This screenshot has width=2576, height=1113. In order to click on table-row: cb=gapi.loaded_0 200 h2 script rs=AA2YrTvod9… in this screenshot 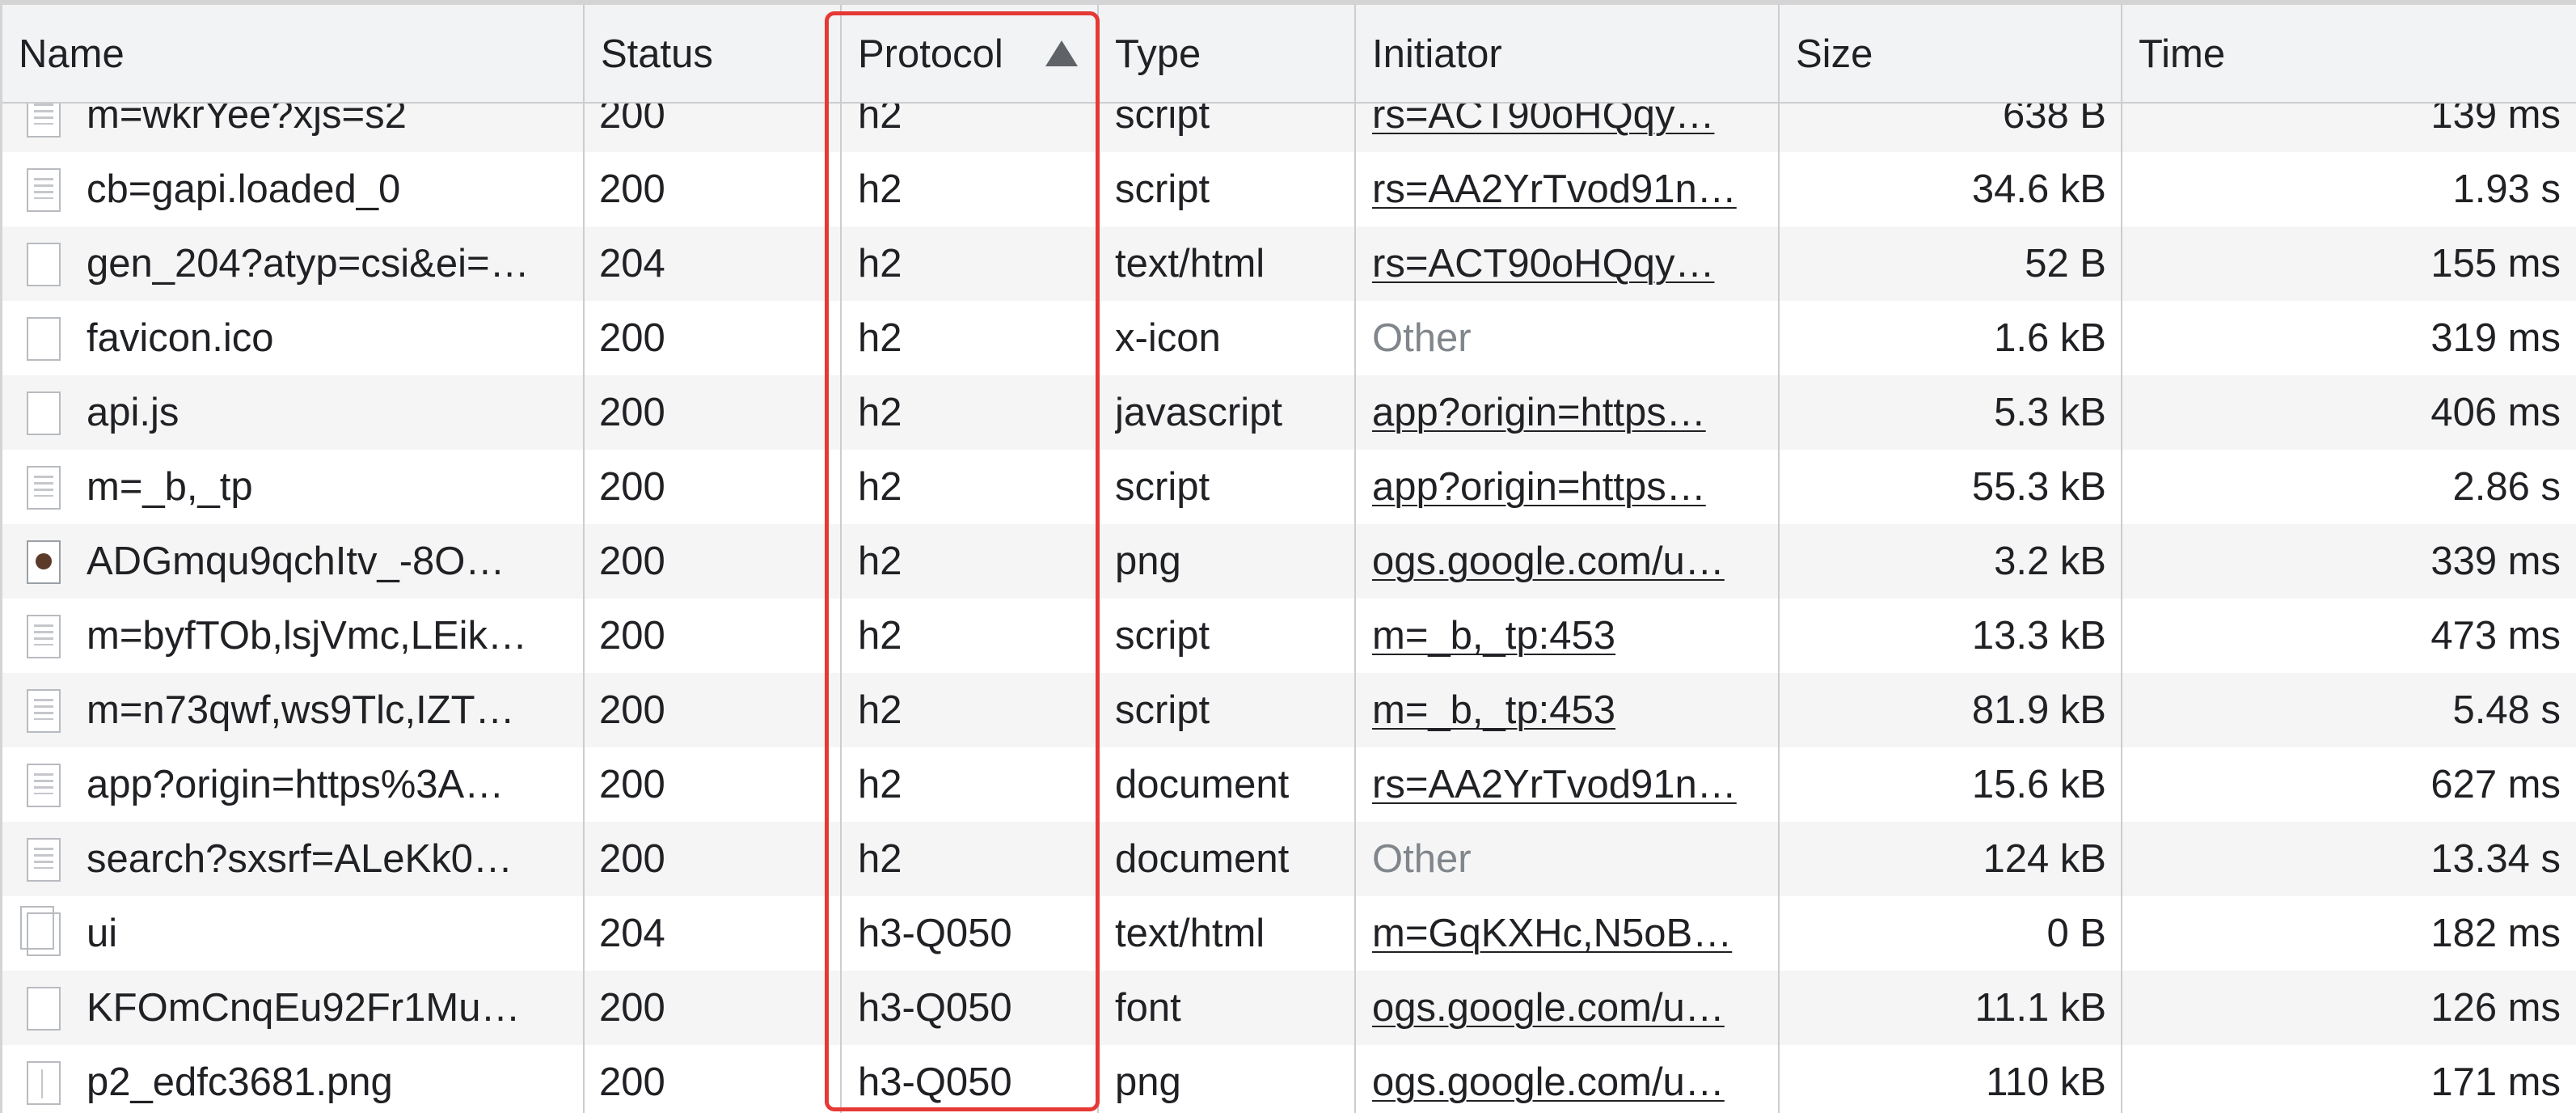, I will do `click(1289, 189)`.